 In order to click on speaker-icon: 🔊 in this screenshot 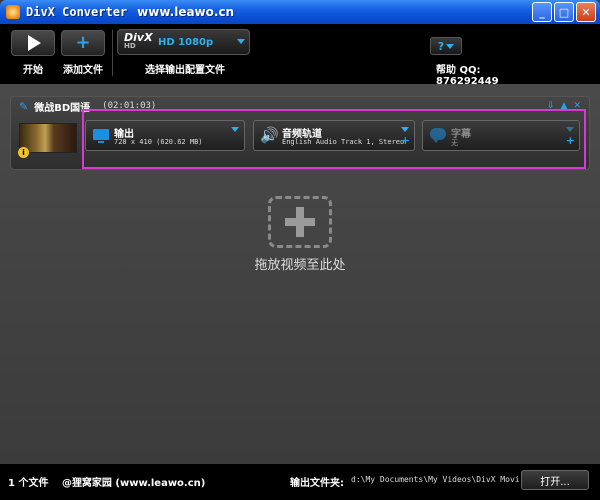, I will do `click(269, 135)`.